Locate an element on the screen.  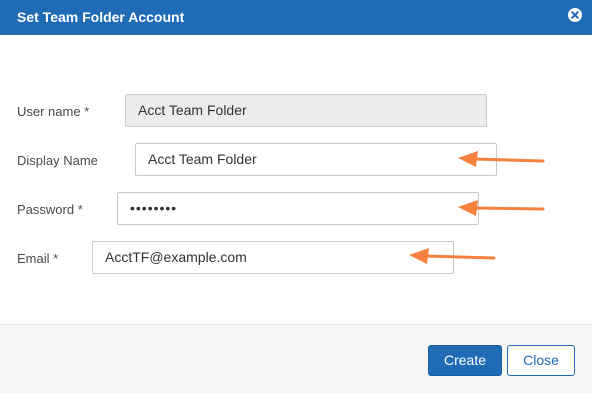
email-value: AcctTF@example.com is located at coordinates (176, 257).